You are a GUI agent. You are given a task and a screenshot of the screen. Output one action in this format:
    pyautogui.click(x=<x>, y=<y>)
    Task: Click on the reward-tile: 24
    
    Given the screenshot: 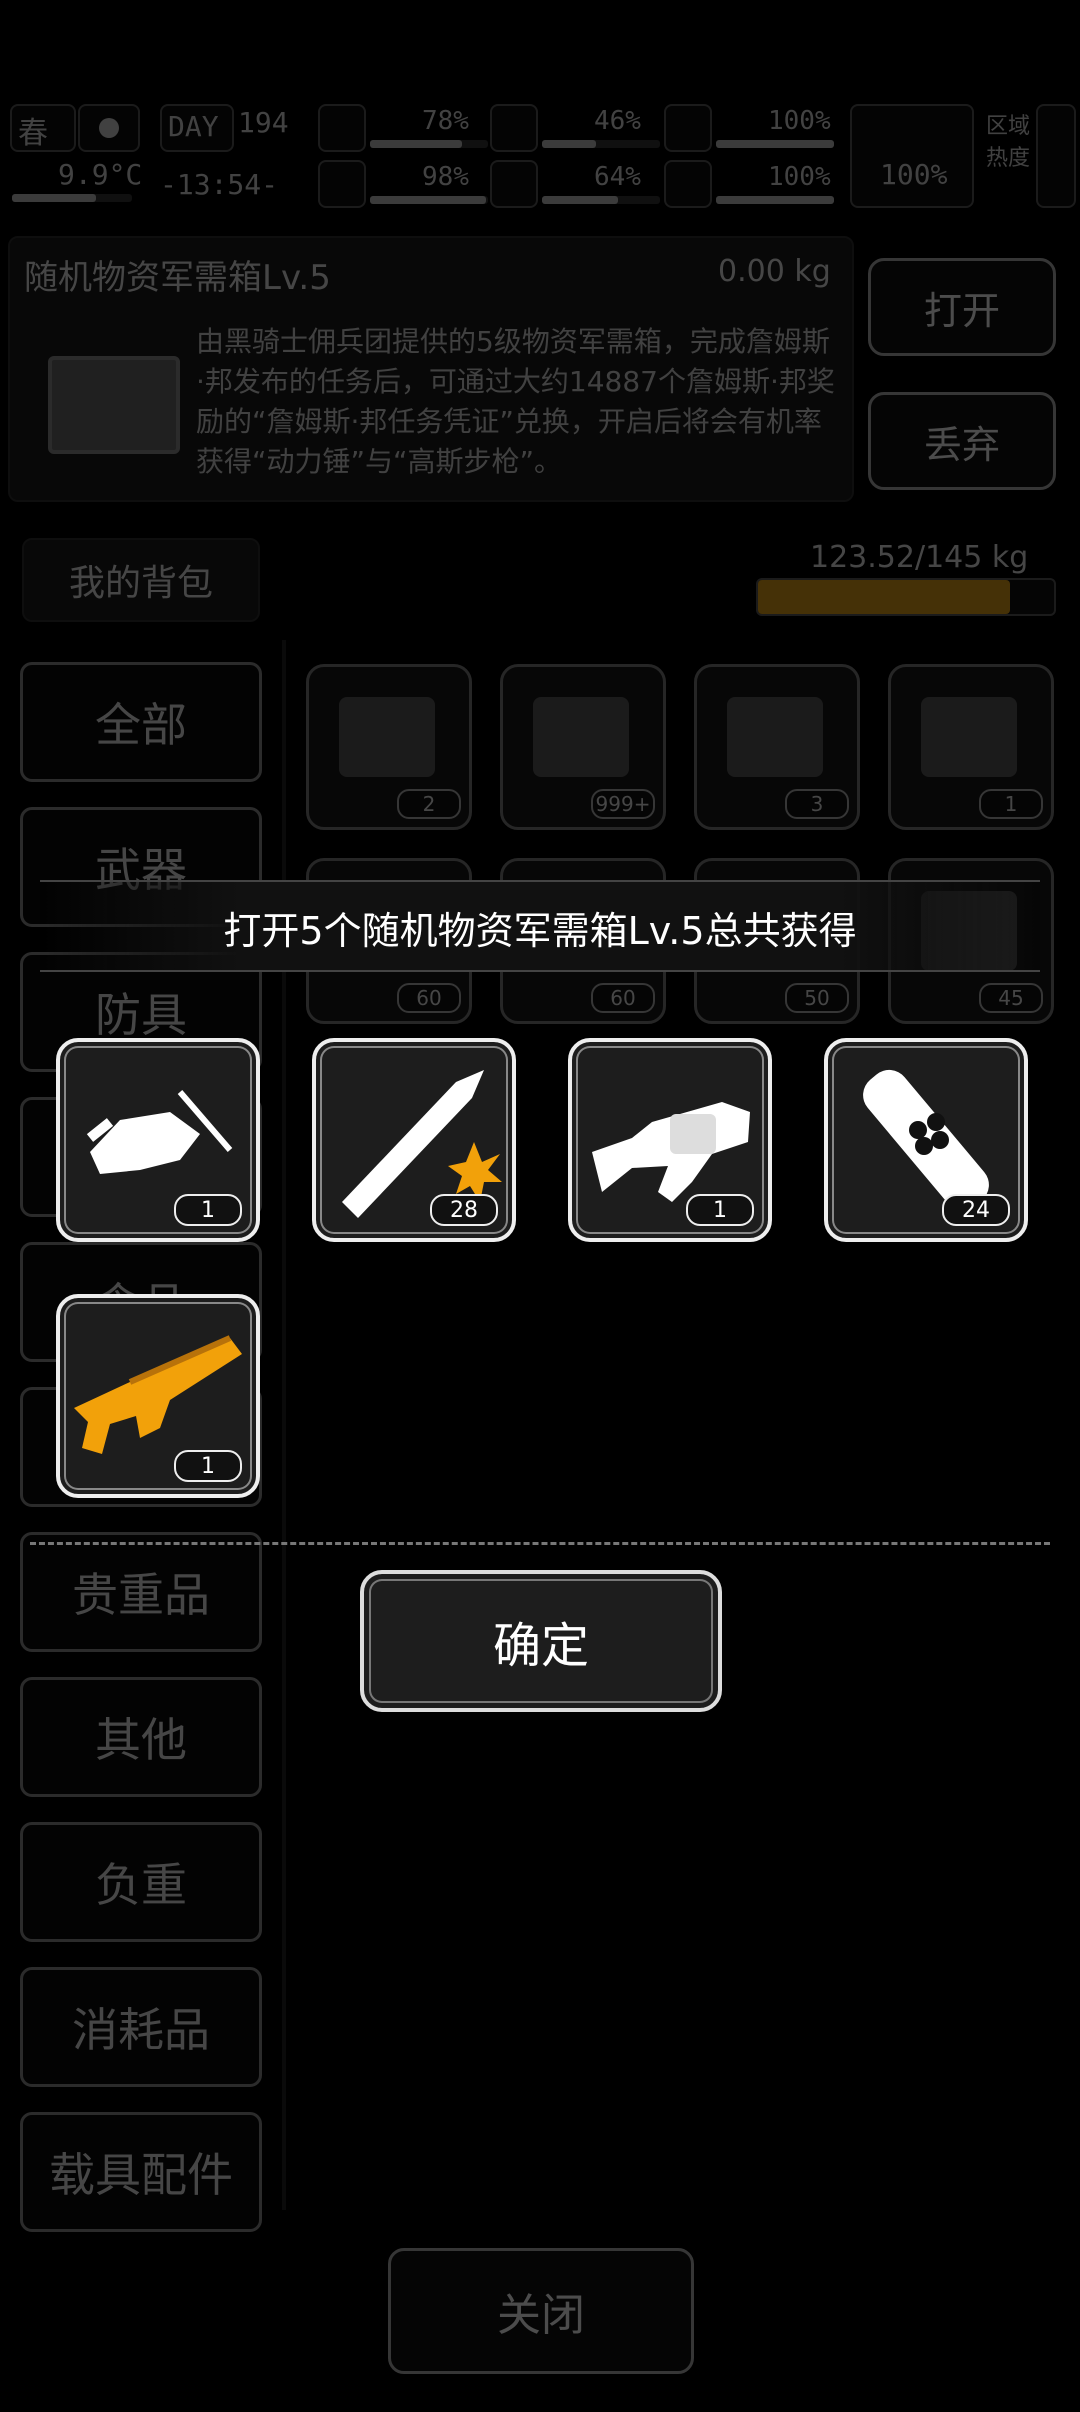 What is the action you would take?
    pyautogui.click(x=926, y=1140)
    